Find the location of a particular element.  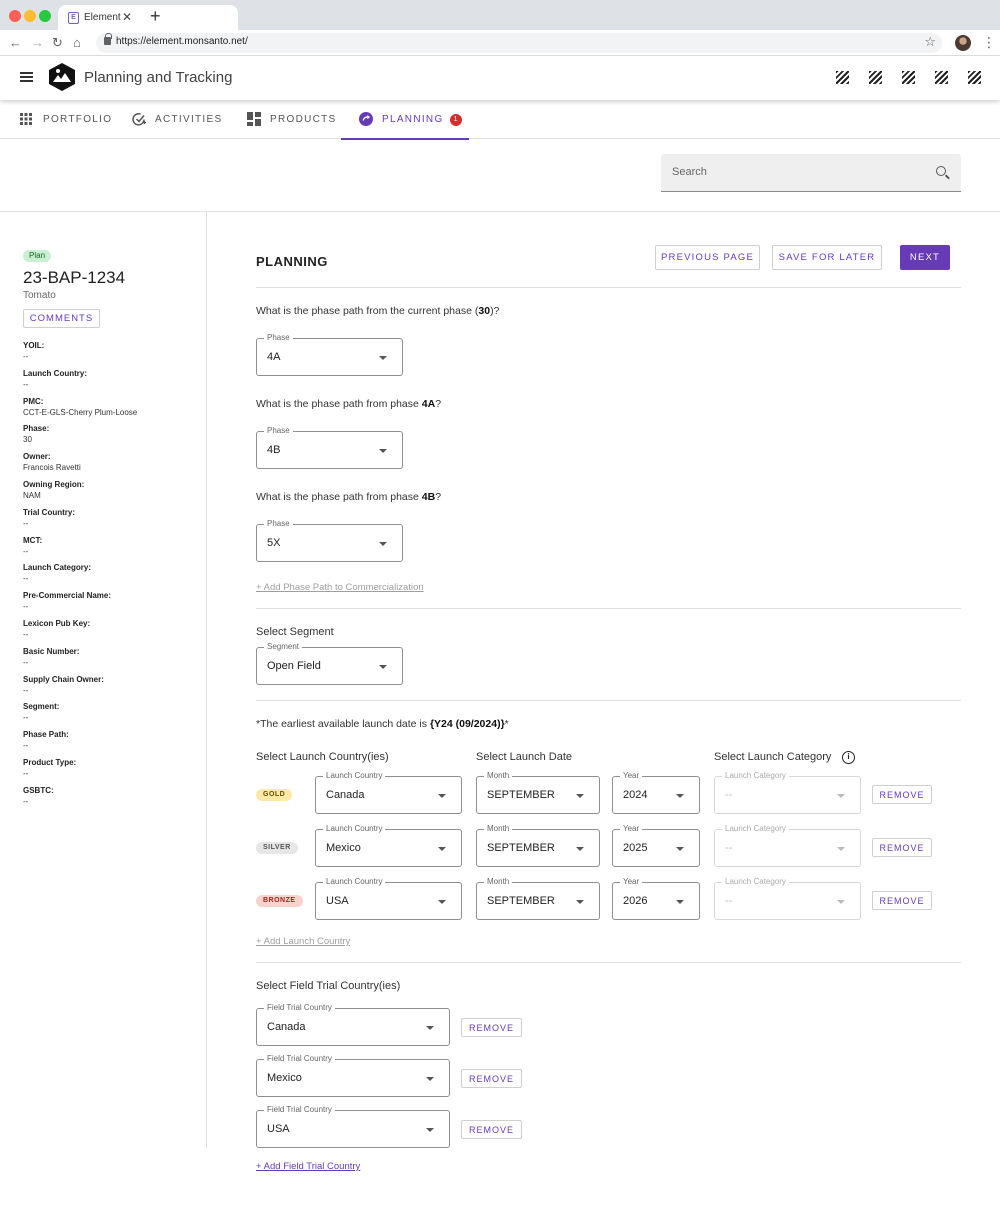

tab-planning: PLANNING 1 is located at coordinates (405, 120).